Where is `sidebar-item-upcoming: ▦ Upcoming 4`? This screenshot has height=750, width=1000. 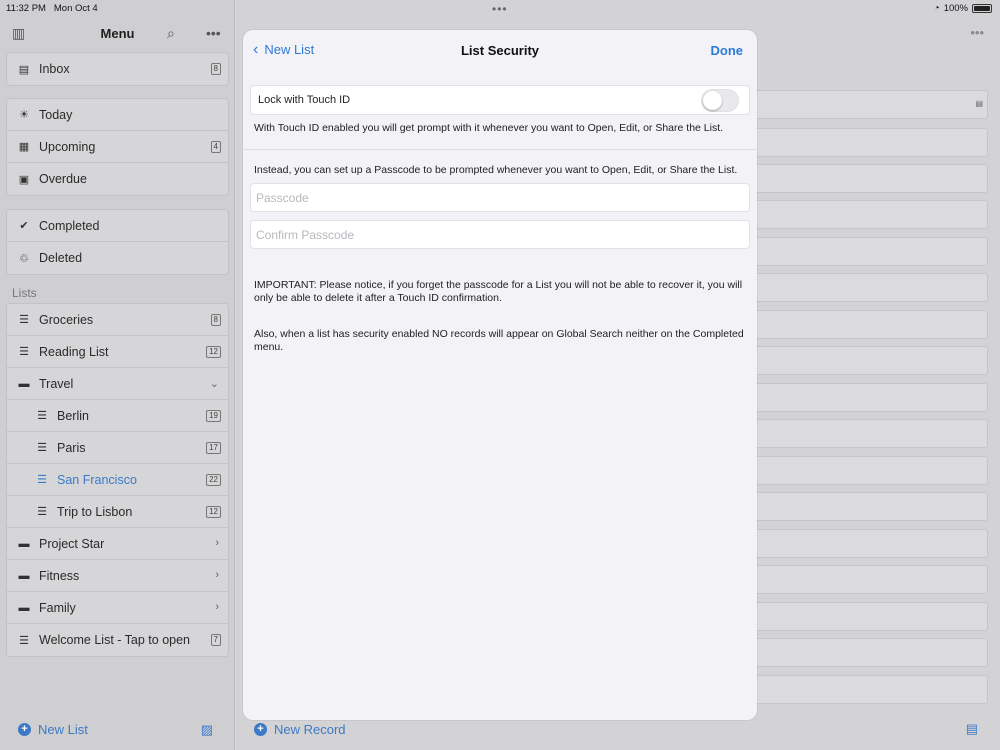
sidebar-item-upcoming: ▦ Upcoming 4 is located at coordinates (117, 147).